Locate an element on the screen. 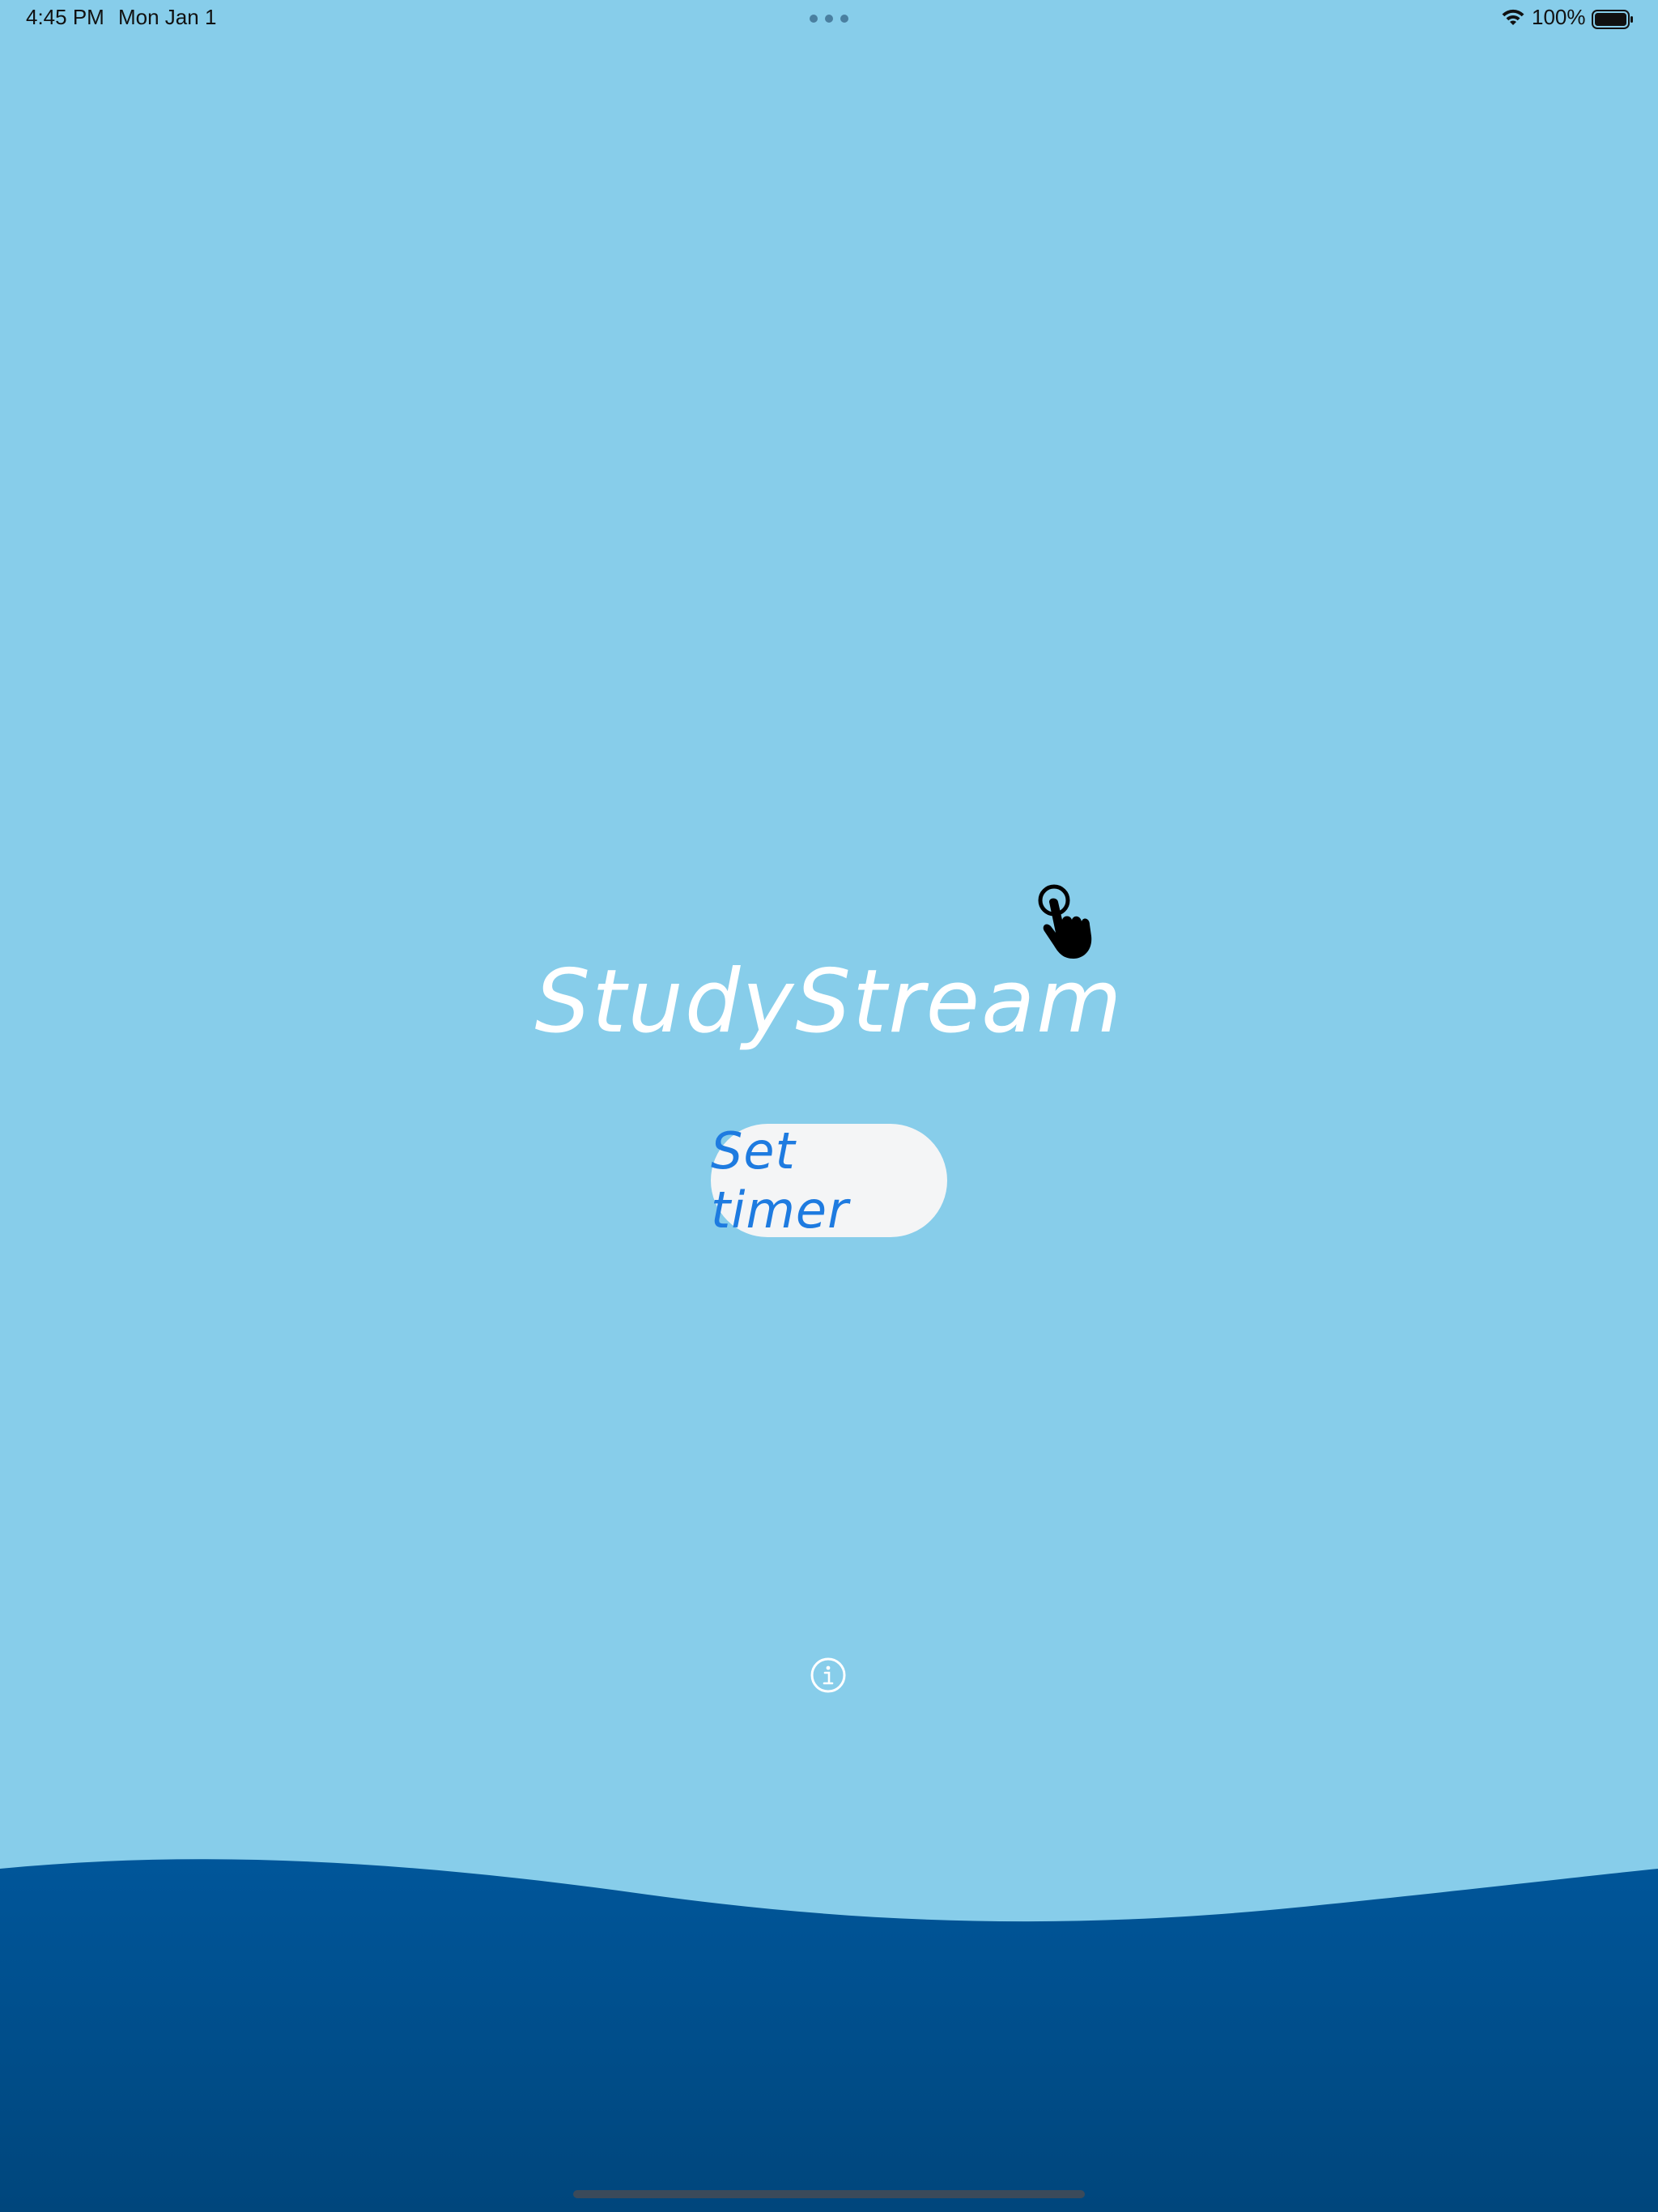 Image resolution: width=1658 pixels, height=2212 pixels. set-timer-label: Set timer is located at coordinates (780, 1180).